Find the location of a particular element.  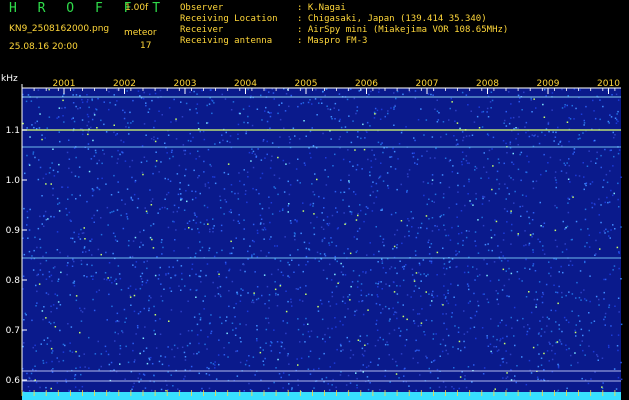

y-tick-label: 0.9 is located at coordinates (13, 231).